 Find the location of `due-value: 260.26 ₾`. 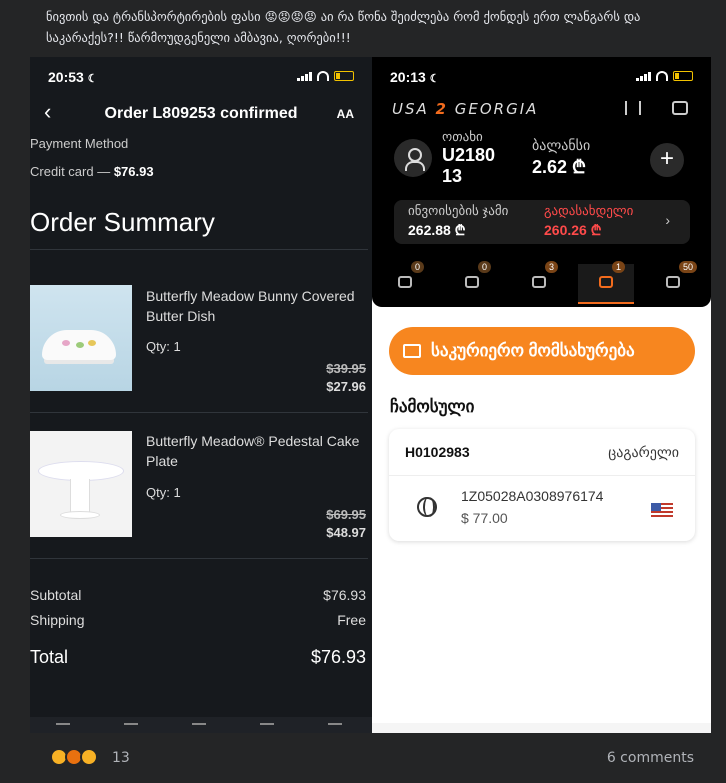

due-value: 260.26 ₾ is located at coordinates (573, 230).